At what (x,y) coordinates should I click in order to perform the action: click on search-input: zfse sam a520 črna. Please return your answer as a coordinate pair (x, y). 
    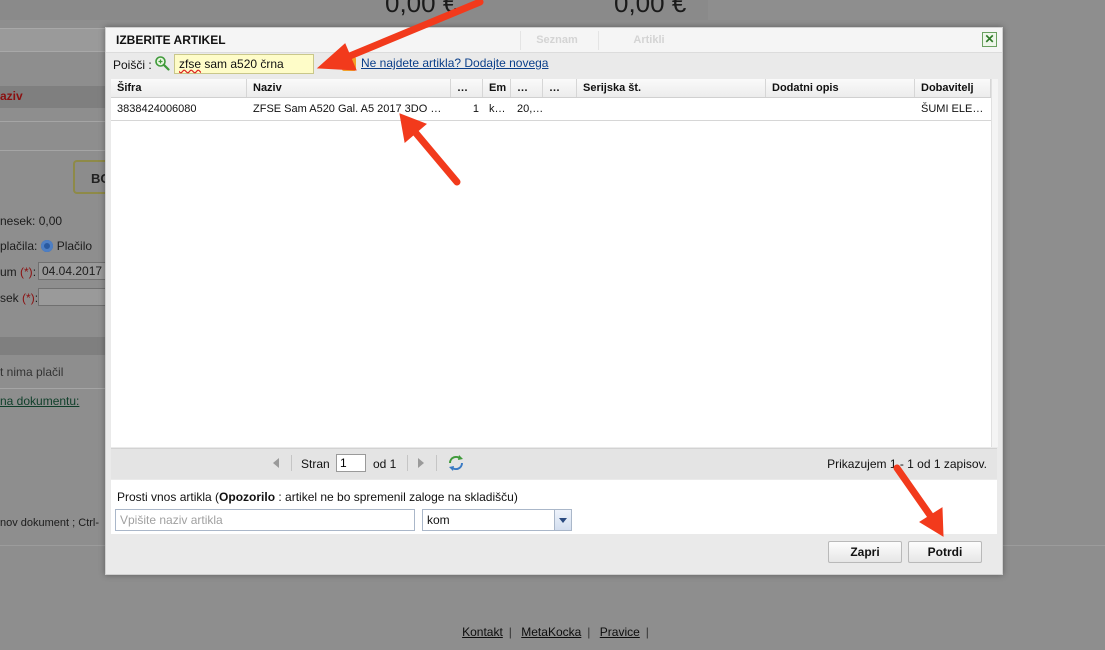
    Looking at the image, I should click on (244, 64).